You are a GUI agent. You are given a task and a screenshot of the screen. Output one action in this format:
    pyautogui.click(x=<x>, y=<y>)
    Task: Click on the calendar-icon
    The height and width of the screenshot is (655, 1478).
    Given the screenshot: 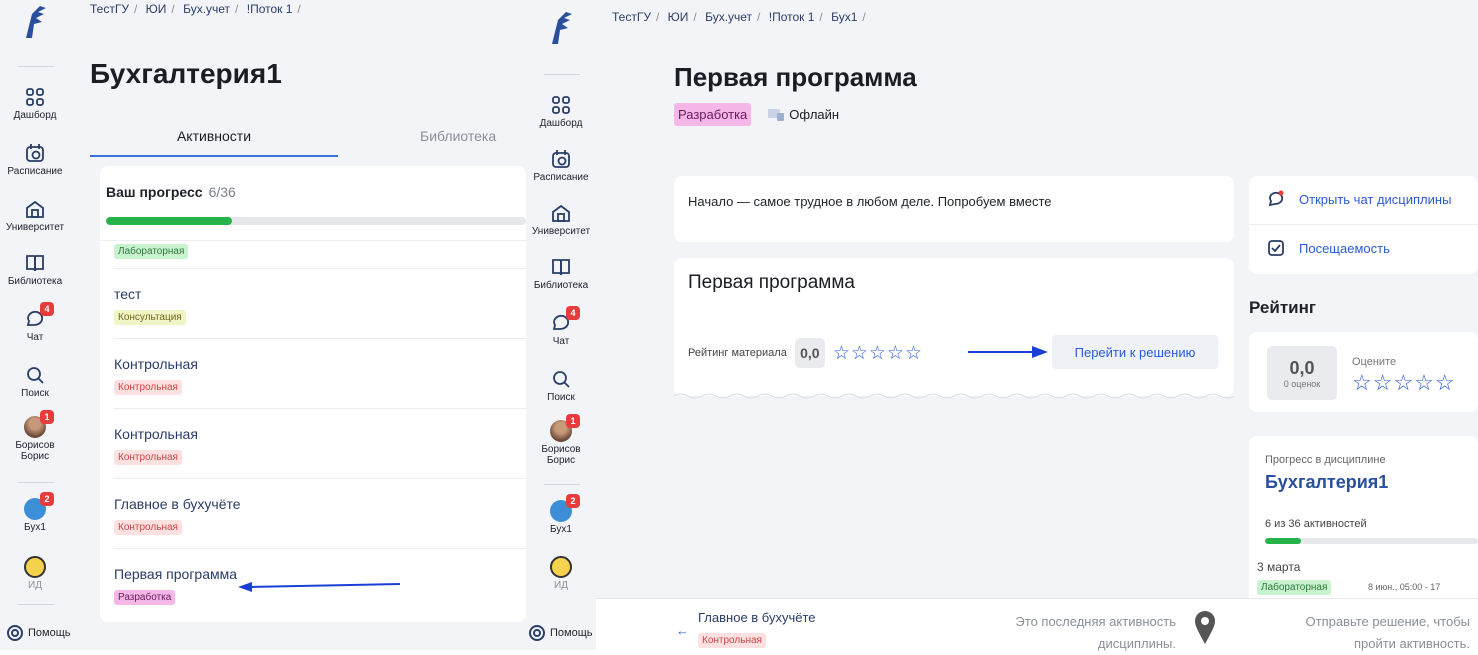 What is the action you would take?
    pyautogui.click(x=561, y=159)
    